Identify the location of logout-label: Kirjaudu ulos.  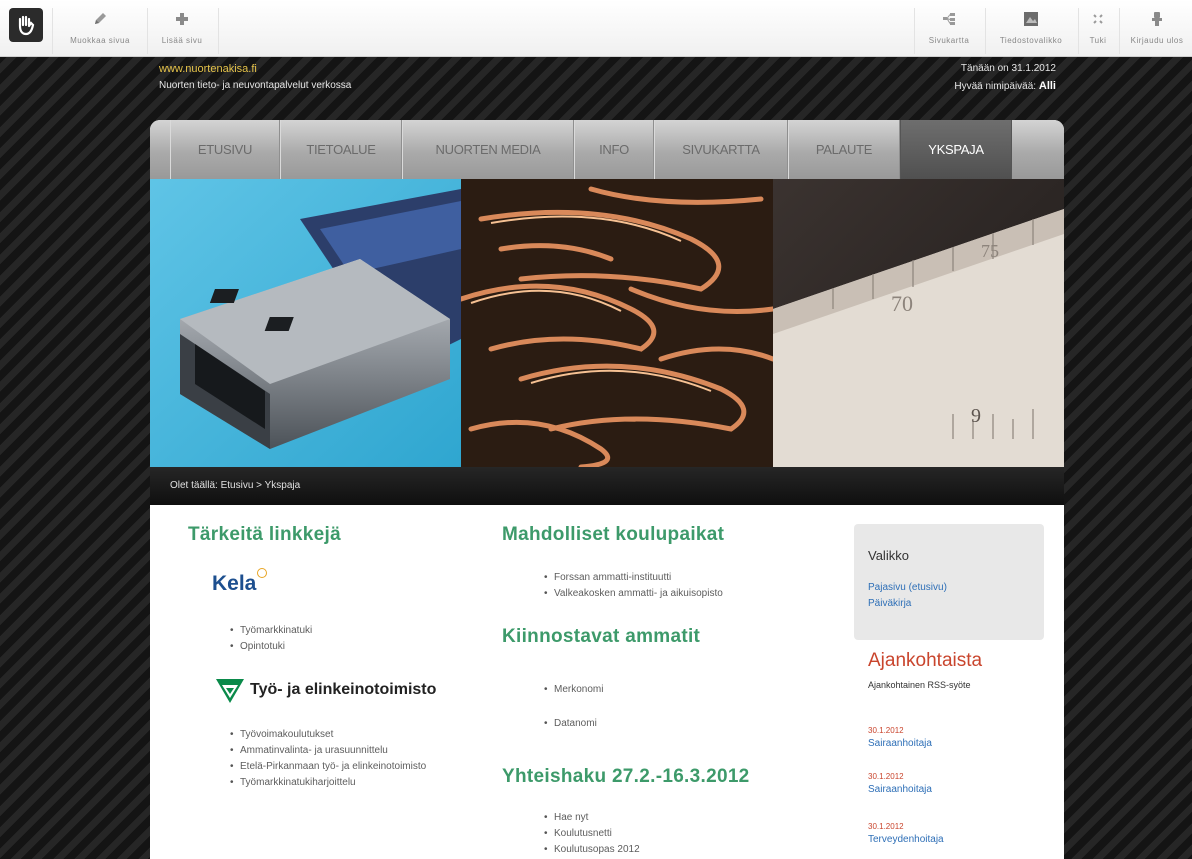
(1157, 40).